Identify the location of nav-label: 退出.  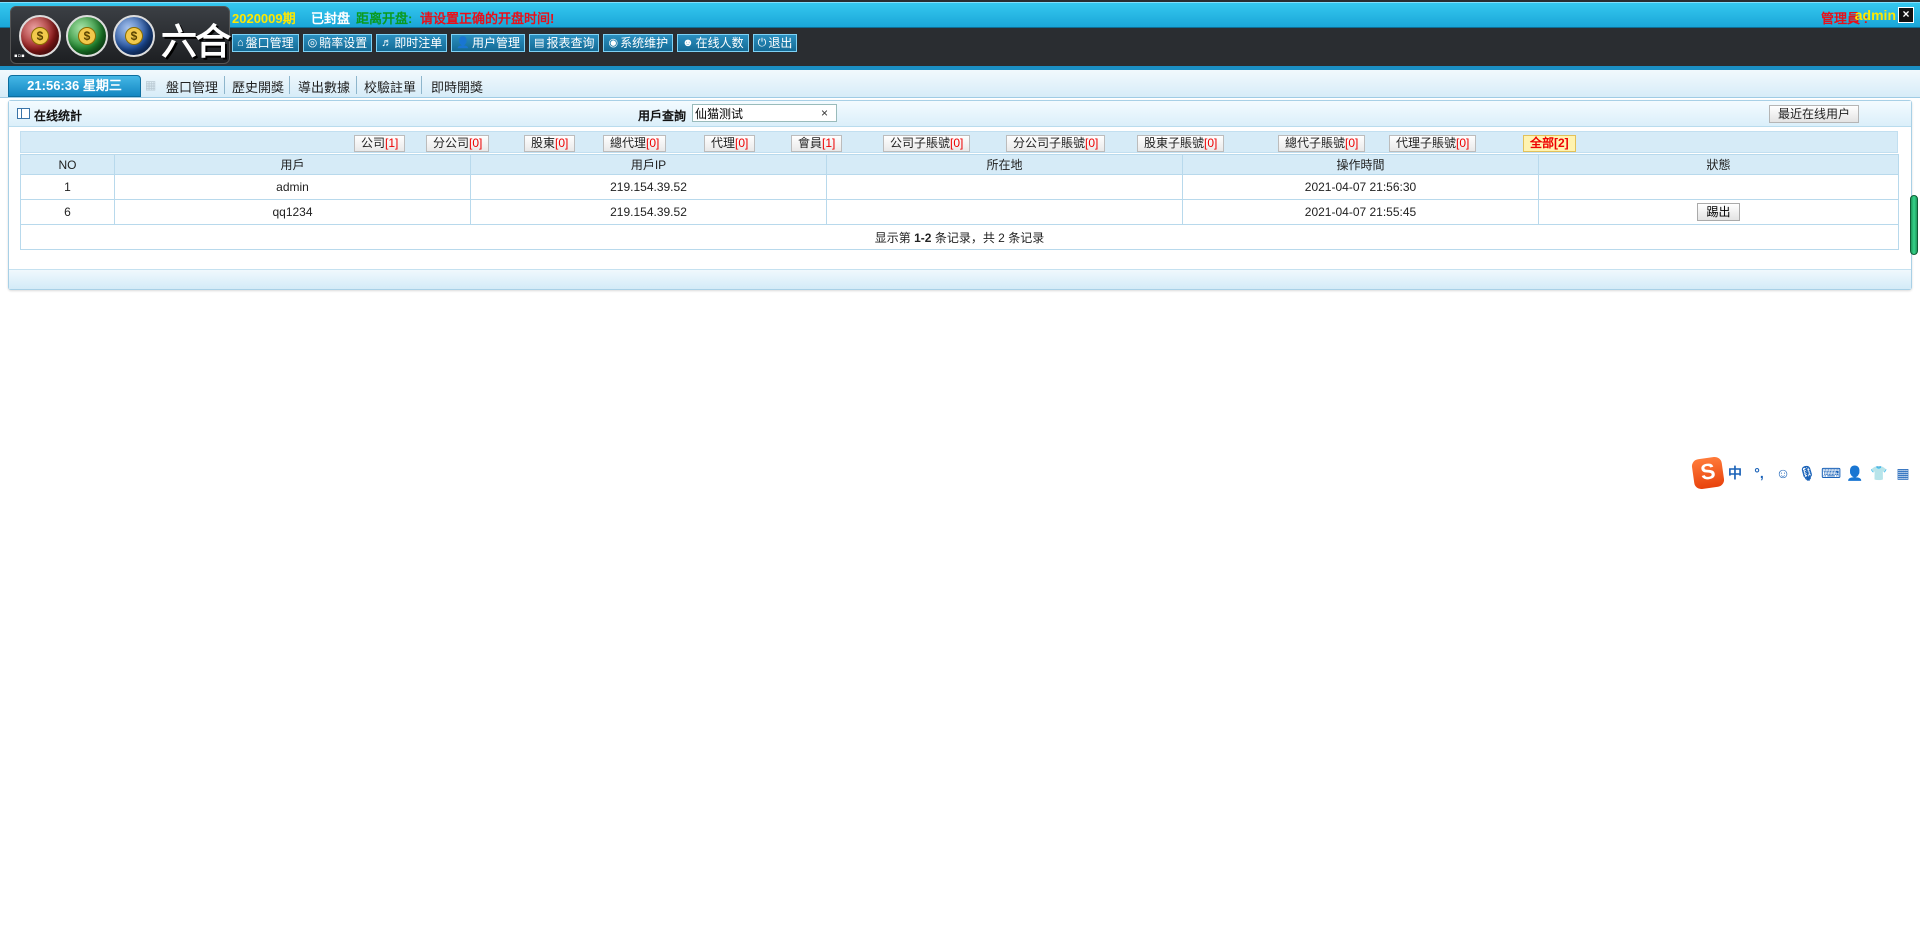
(780, 42).